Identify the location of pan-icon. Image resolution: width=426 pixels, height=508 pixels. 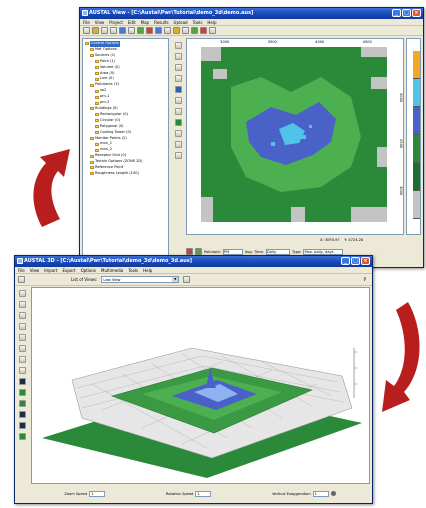
(178, 45).